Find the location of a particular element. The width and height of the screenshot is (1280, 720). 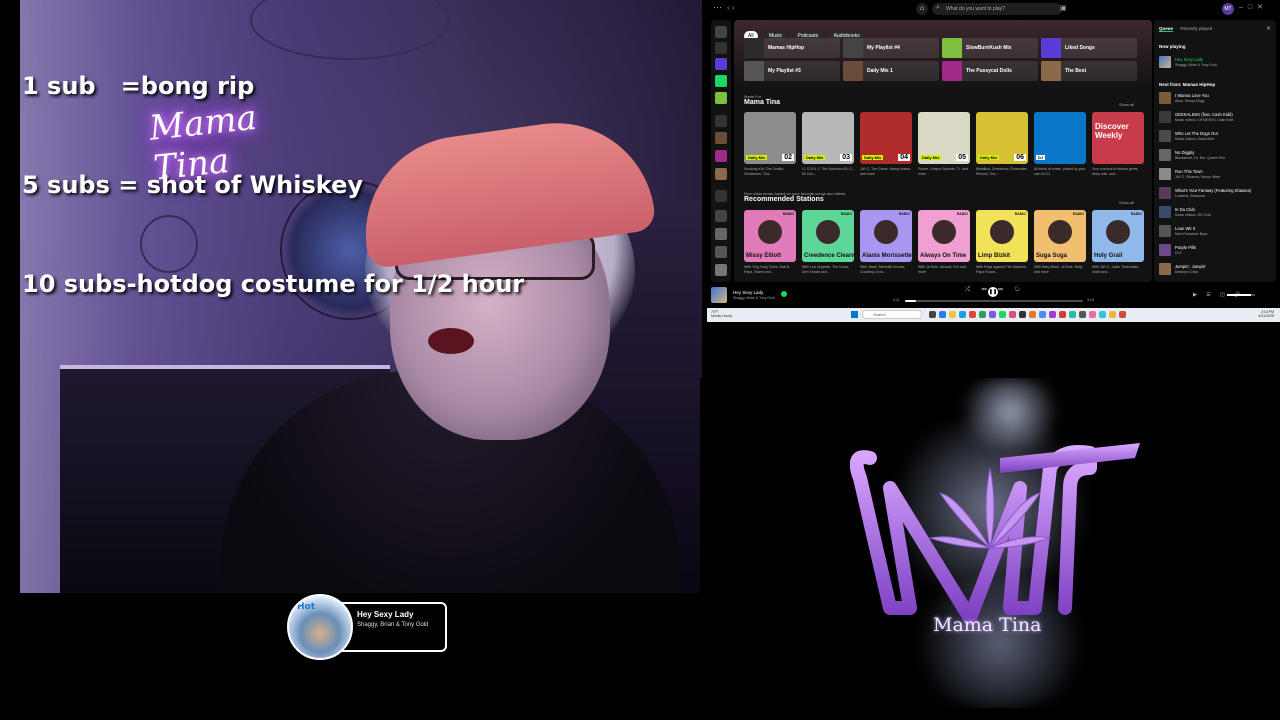

spotify-taskbar-icon is located at coordinates (1002, 314).